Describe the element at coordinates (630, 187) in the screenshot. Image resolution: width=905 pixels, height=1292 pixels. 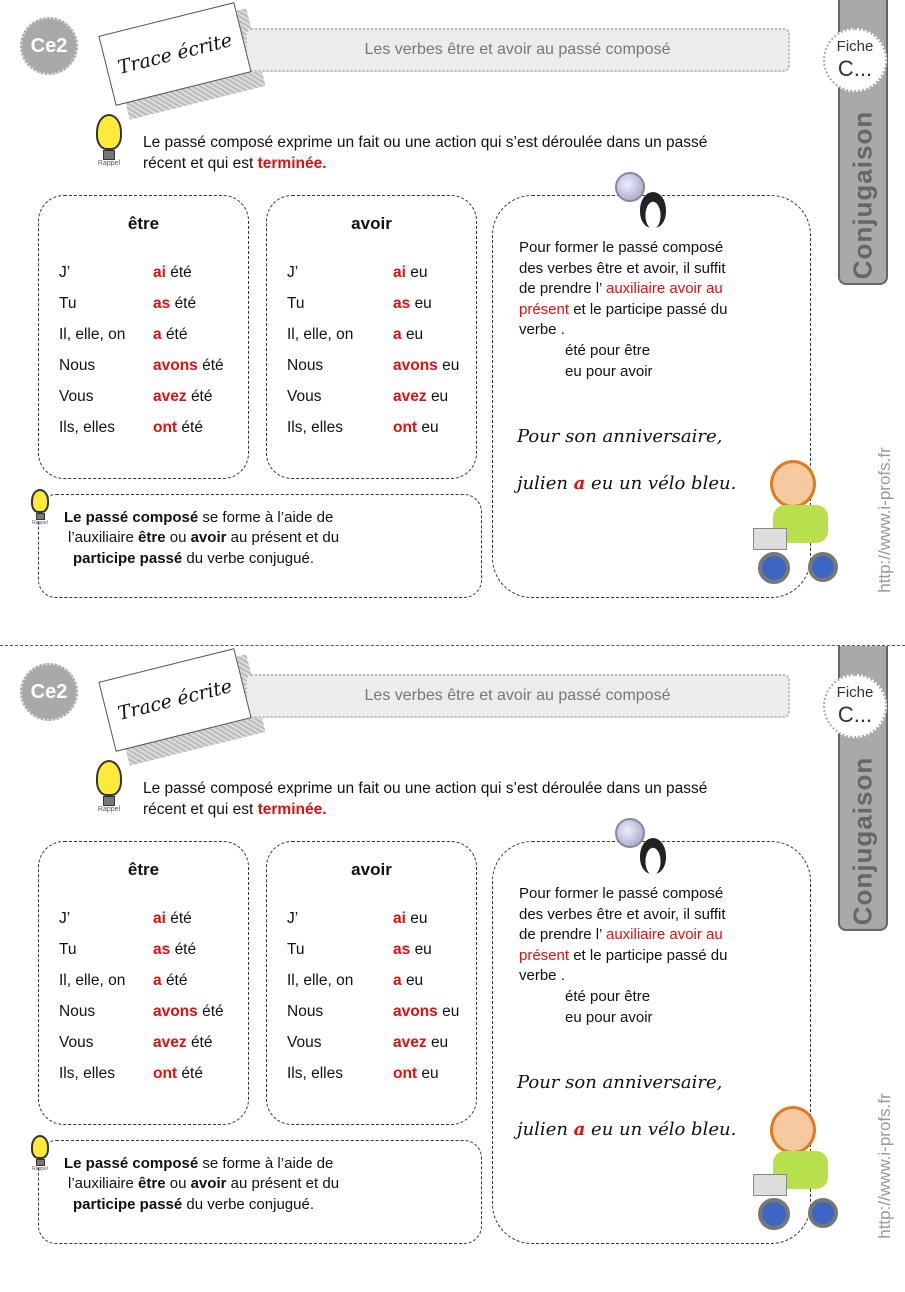
I see `magnifier-icon` at that location.